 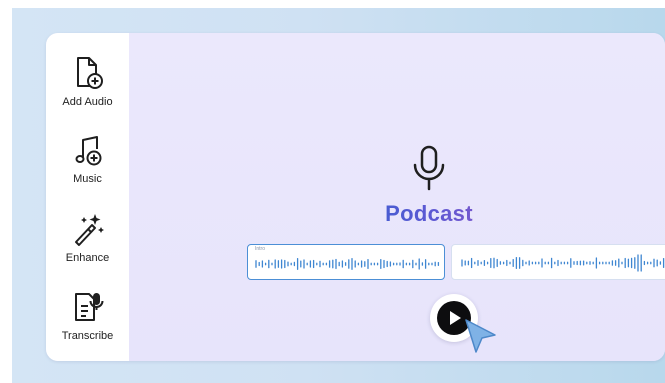 I want to click on tool-sidebar: Add Audio Music Enhance Transcribe, so click(x=87, y=197).